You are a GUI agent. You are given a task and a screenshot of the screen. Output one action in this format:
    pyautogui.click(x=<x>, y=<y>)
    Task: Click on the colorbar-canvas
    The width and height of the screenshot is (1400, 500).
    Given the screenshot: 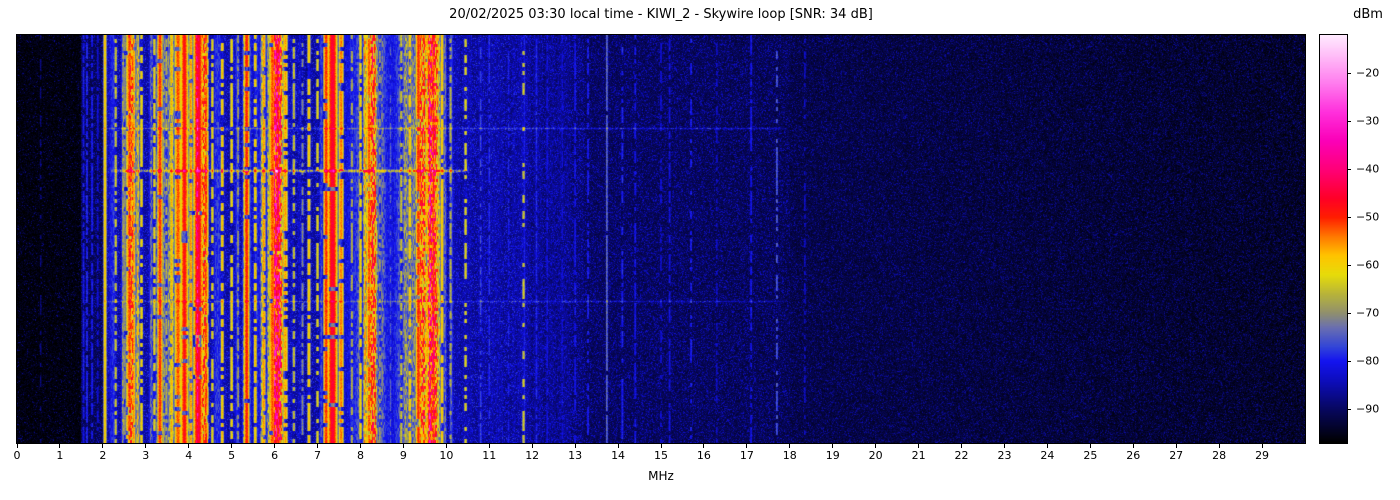 What is the action you would take?
    pyautogui.click(x=1333, y=239)
    